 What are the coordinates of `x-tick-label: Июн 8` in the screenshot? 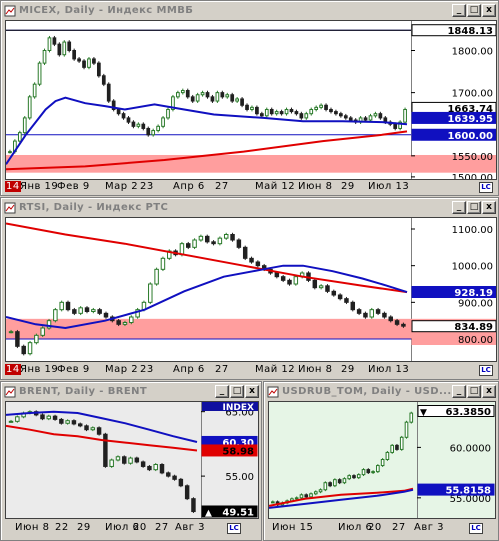 It's located at (315, 369).